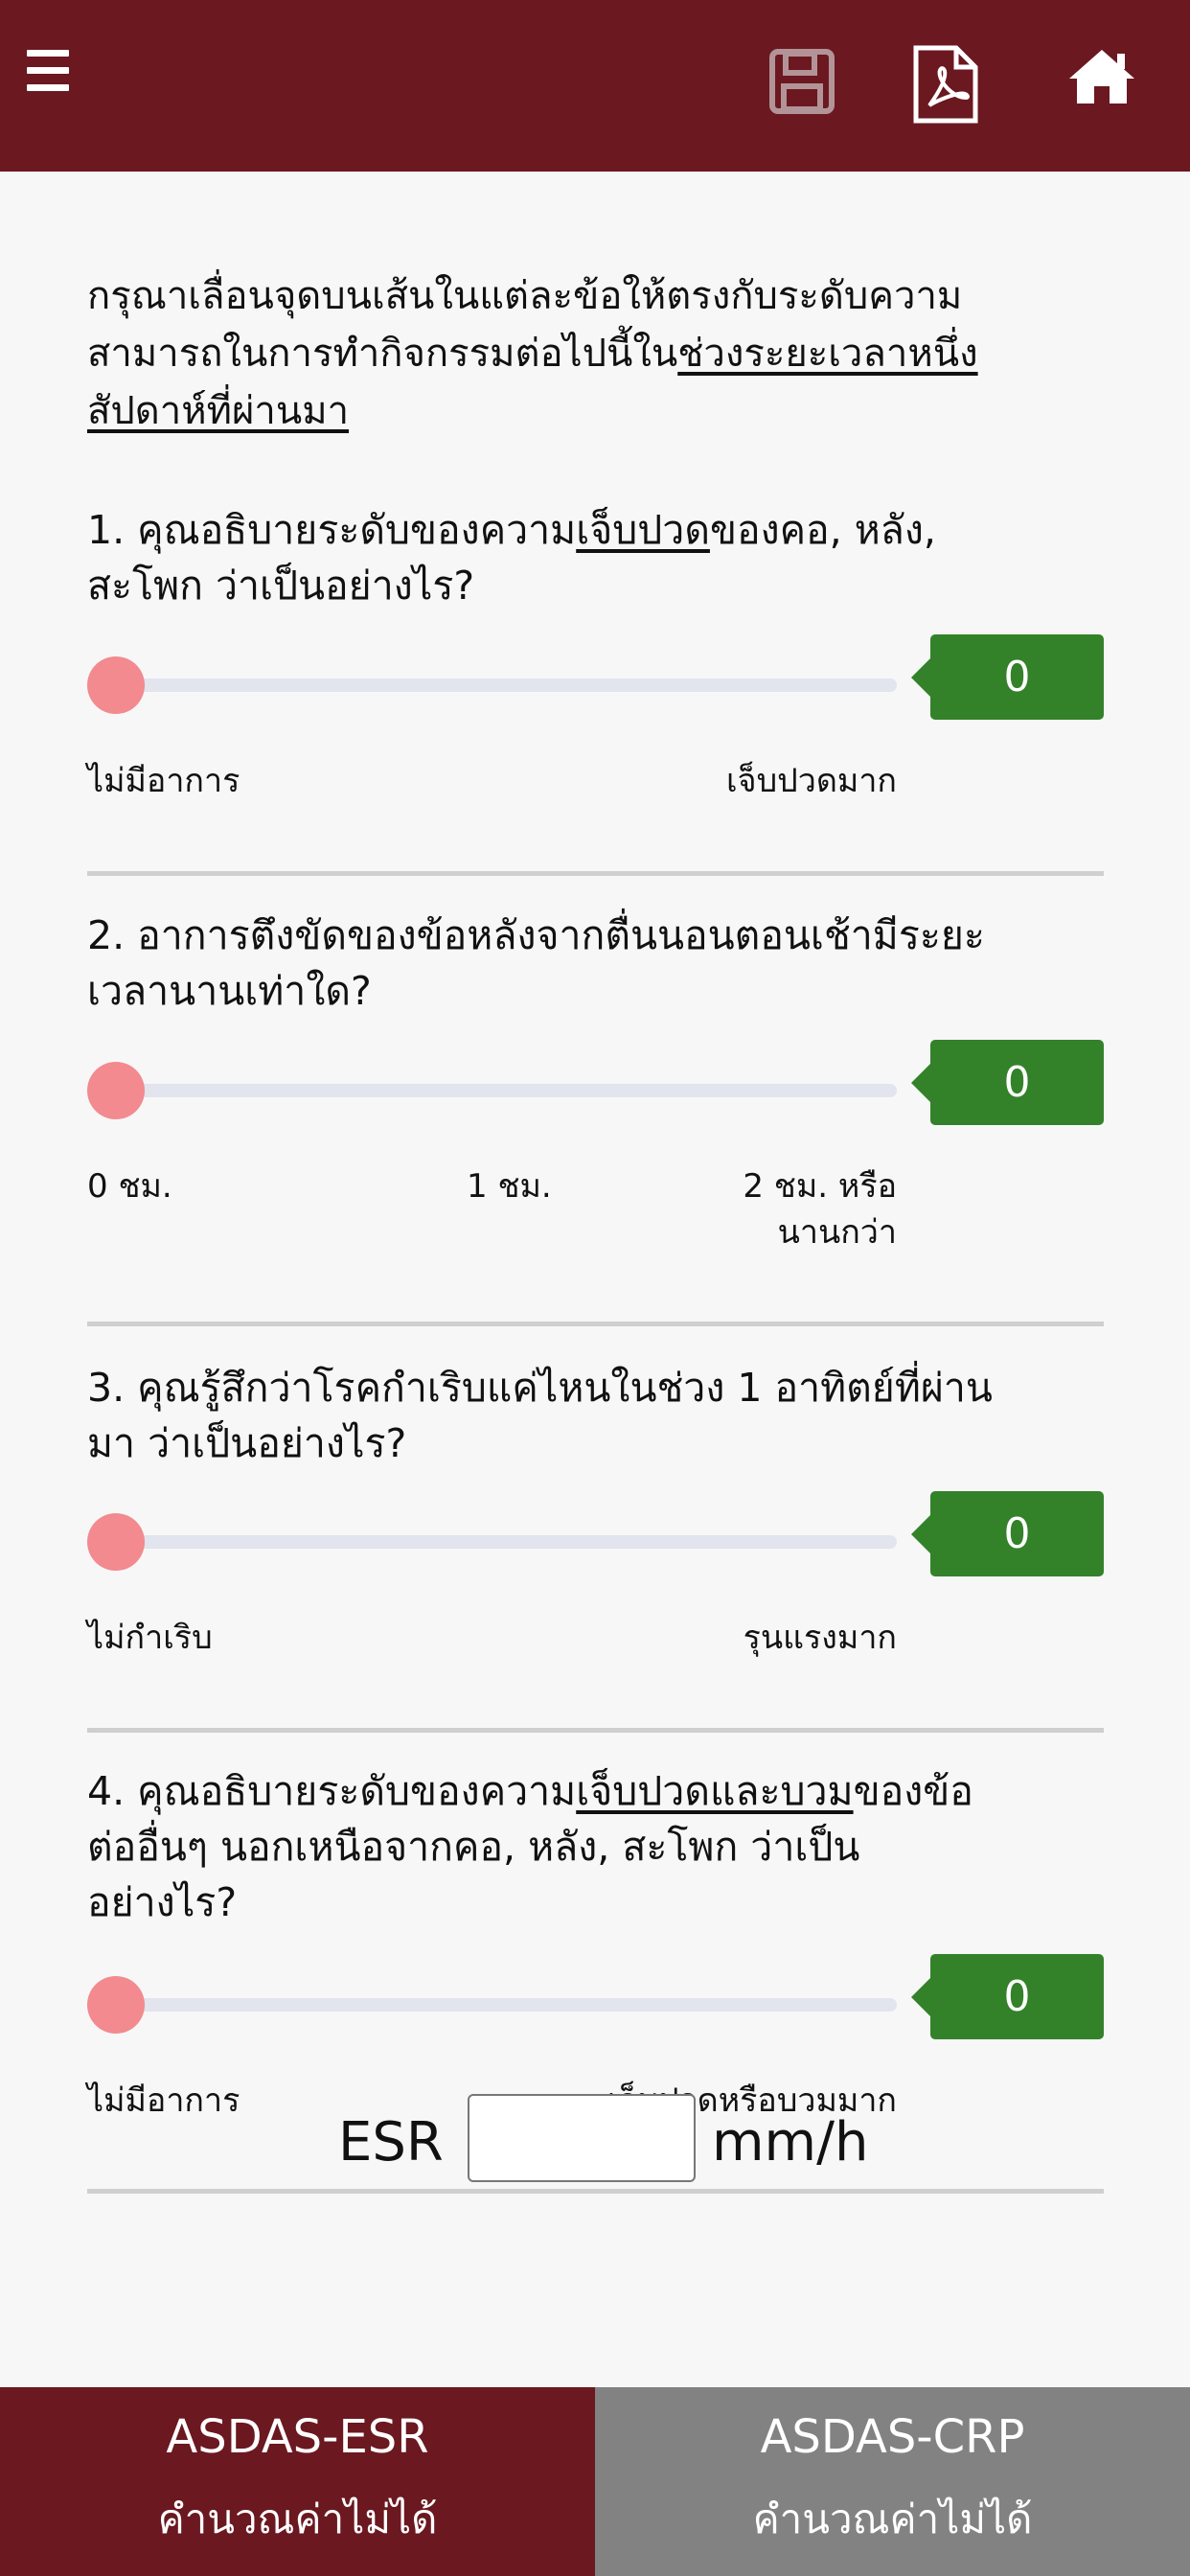  I want to click on top-app-bar, so click(595, 86).